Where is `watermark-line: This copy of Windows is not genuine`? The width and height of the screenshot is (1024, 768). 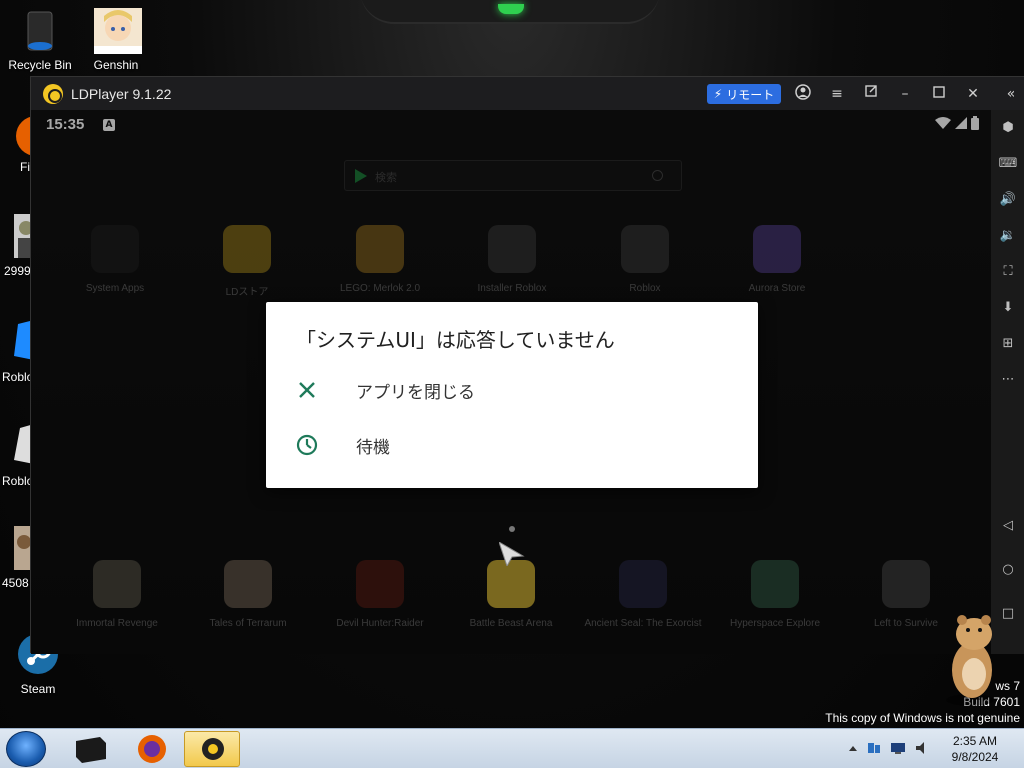
watermark-line: This copy of Windows is not genuine is located at coordinates (922, 718).